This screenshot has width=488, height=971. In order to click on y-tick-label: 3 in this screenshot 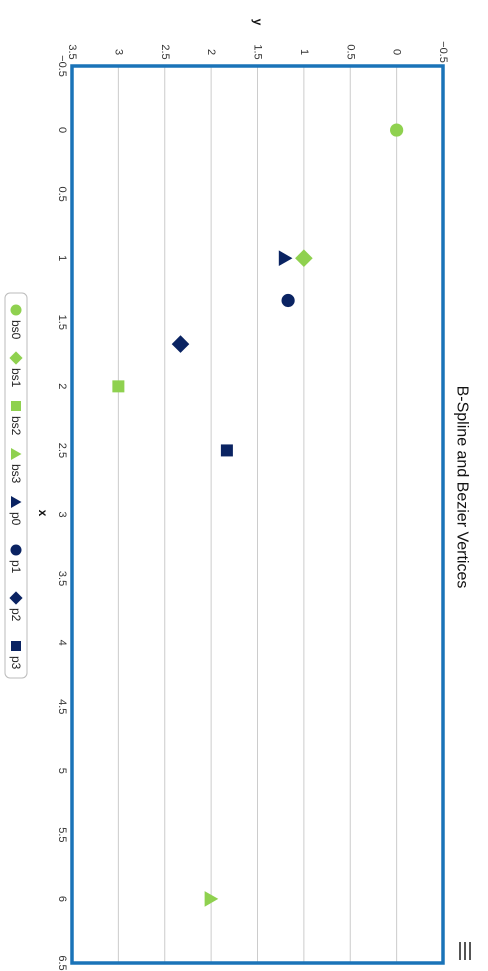, I will do `click(118, 52)`.